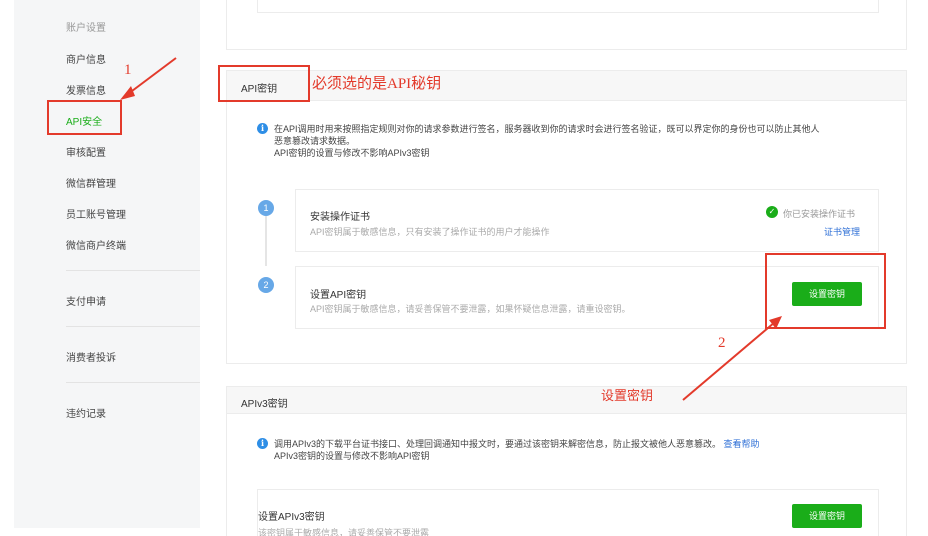 The width and height of the screenshot is (928, 536). What do you see at coordinates (742, 444) in the screenshot?
I see `view-help-link: 查看帮助` at bounding box center [742, 444].